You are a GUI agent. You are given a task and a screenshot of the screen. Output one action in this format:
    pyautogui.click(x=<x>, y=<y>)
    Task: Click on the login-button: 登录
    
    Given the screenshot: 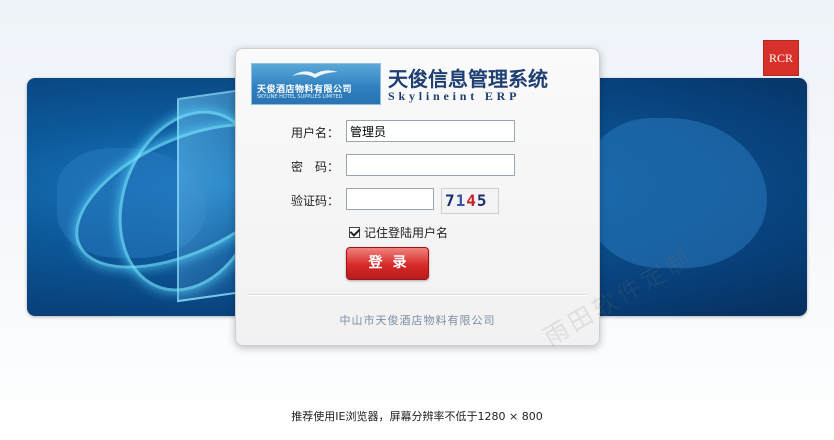 What is the action you would take?
    pyautogui.click(x=387, y=263)
    